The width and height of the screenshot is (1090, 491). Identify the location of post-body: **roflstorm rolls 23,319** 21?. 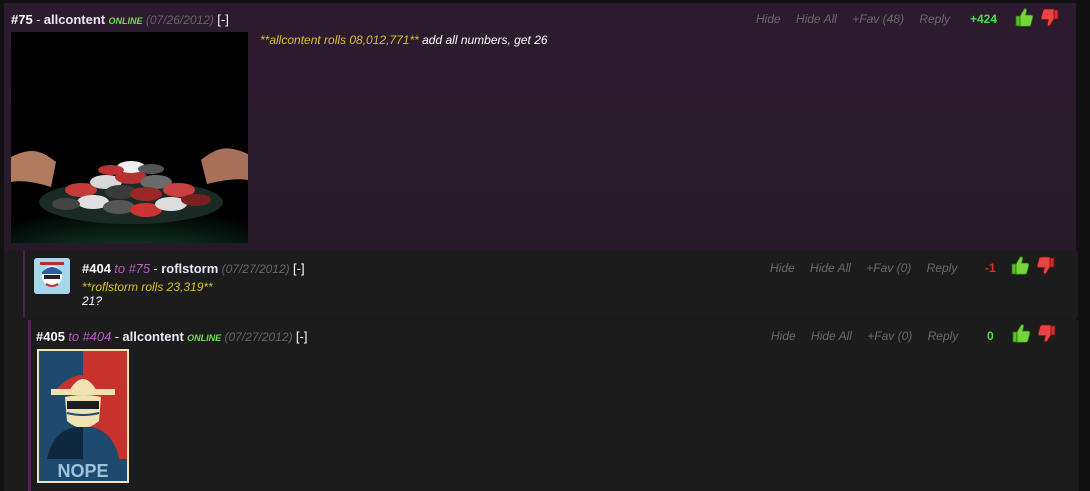
(147, 294).